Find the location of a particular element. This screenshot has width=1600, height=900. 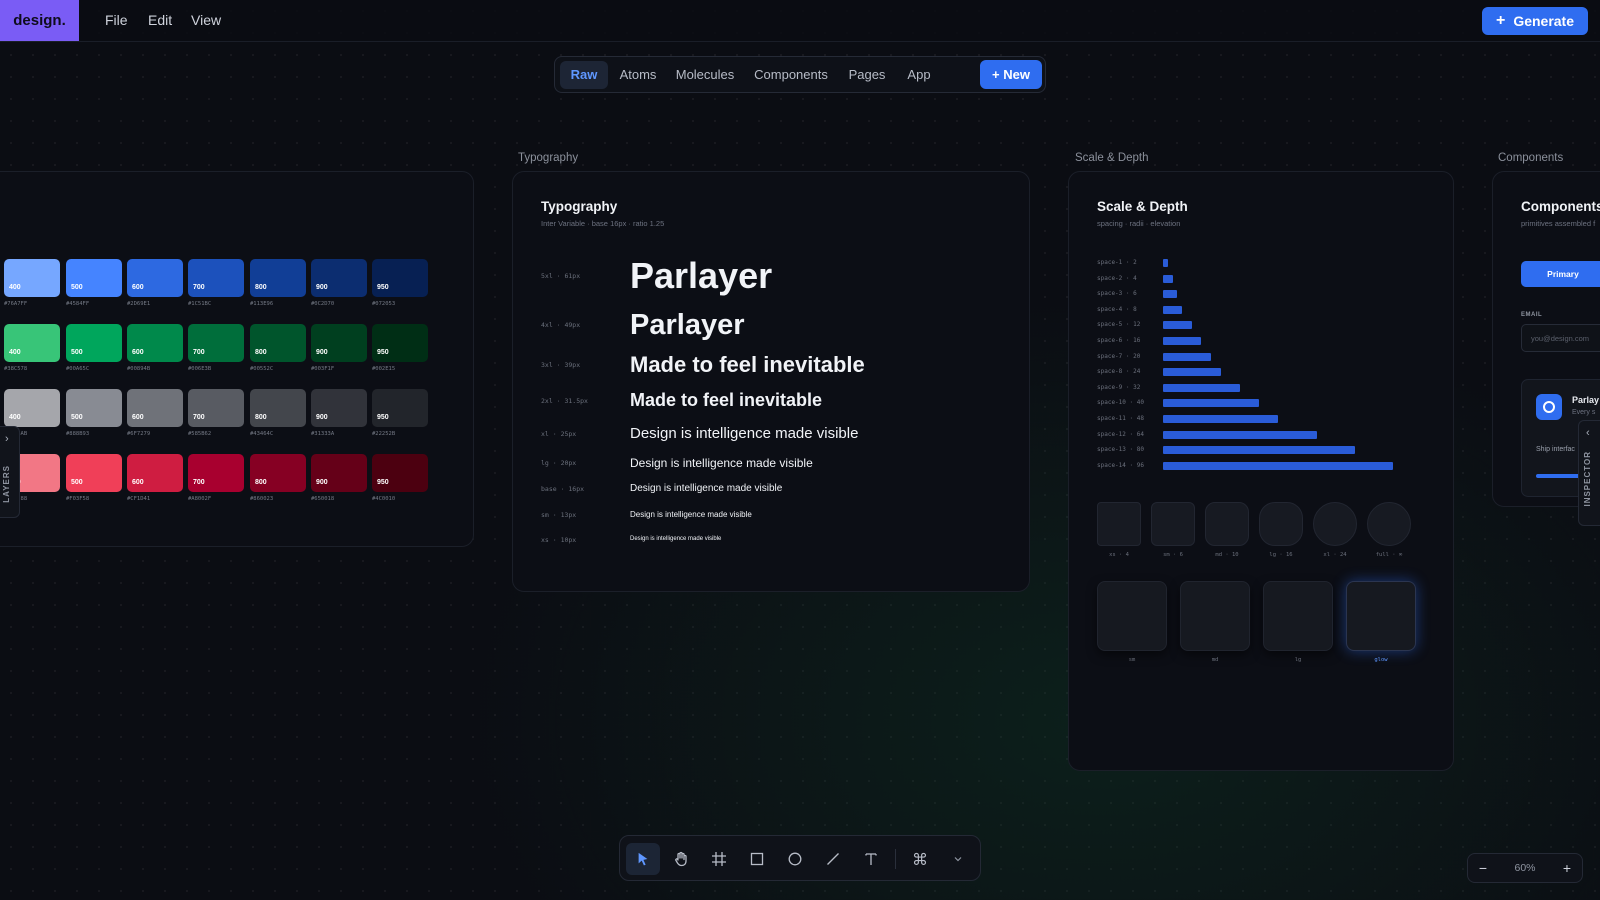

zoom-out-button: − is located at coordinates (1483, 868).